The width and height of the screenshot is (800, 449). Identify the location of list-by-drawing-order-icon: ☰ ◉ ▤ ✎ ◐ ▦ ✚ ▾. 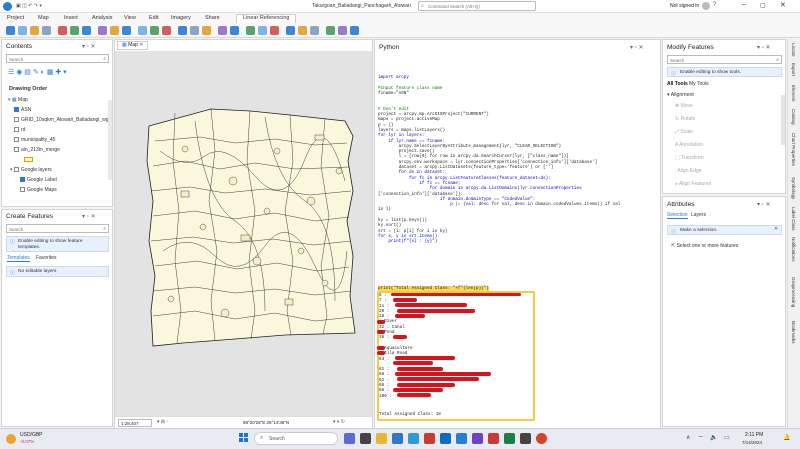
(37, 72).